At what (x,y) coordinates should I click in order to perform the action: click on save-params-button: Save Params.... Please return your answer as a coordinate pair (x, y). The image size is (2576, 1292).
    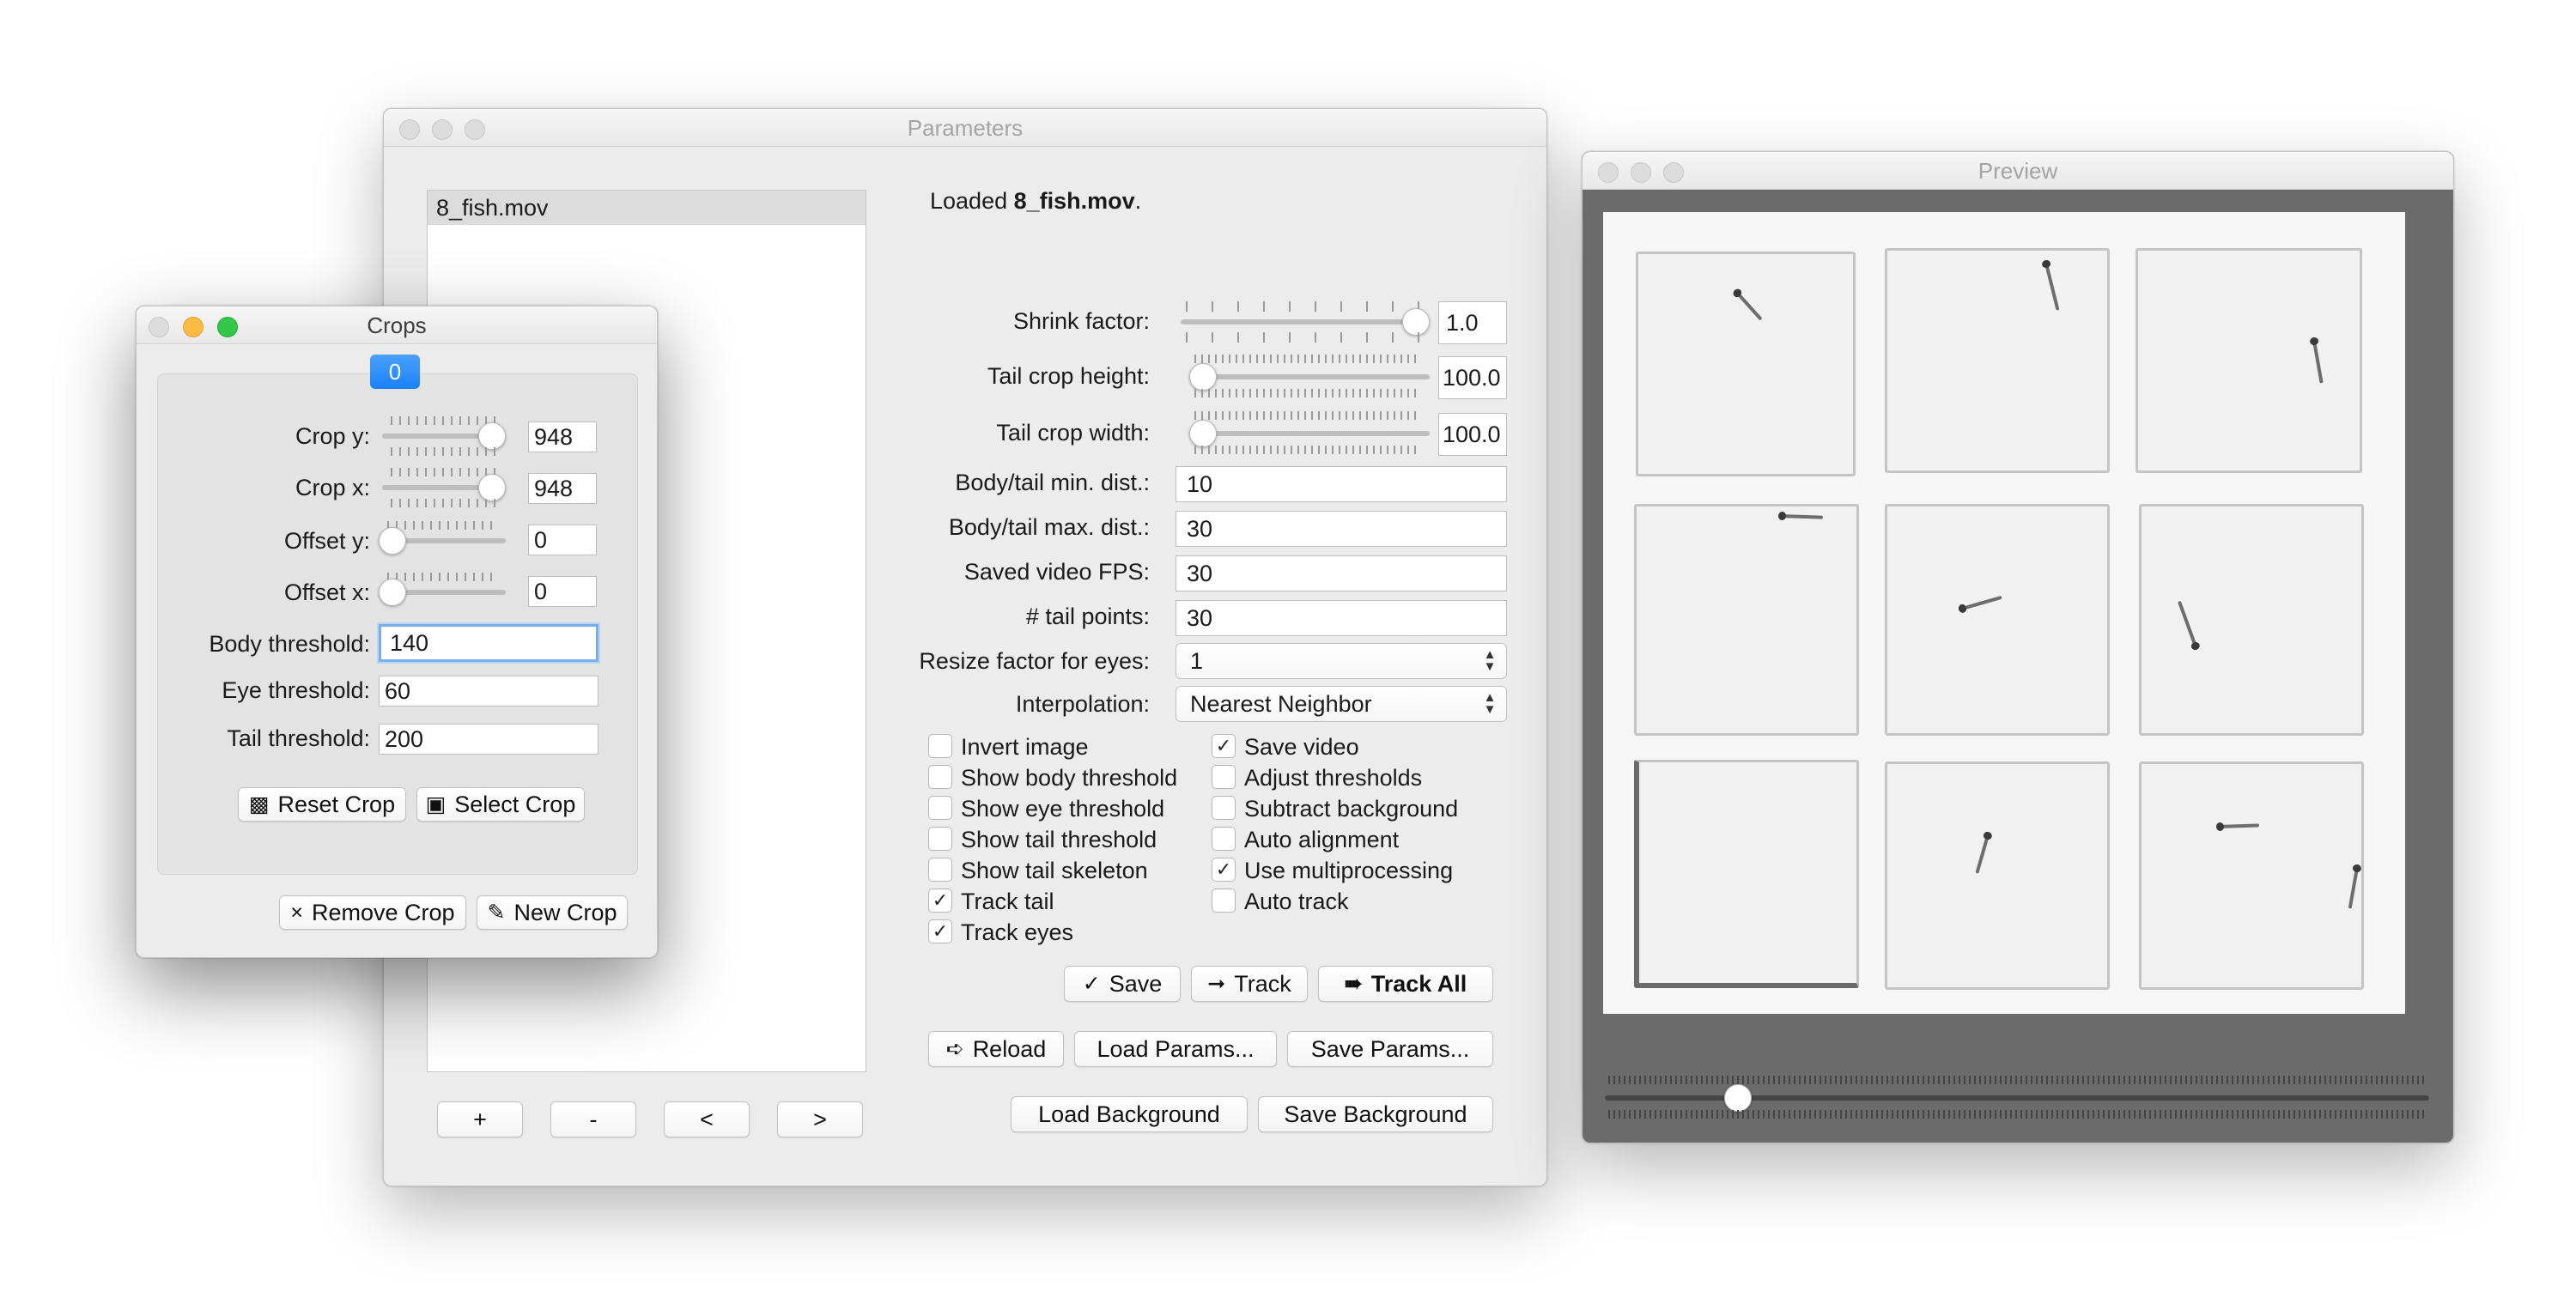
    Looking at the image, I should click on (1390, 1049).